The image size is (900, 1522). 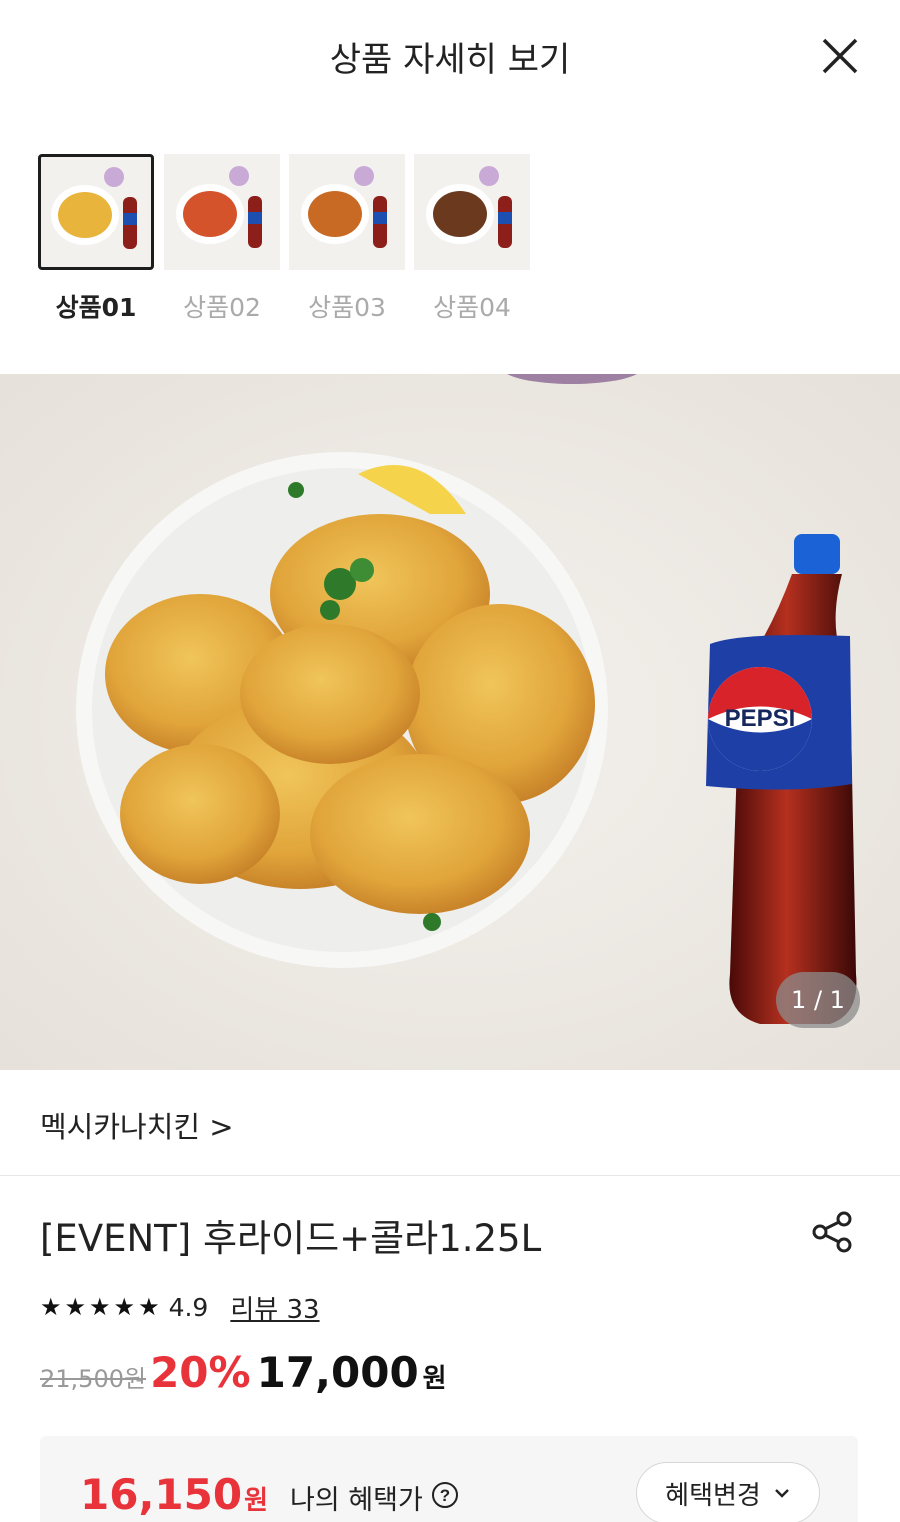 What do you see at coordinates (434, 1379) in the screenshot?
I see `sale-price-unit: 원` at bounding box center [434, 1379].